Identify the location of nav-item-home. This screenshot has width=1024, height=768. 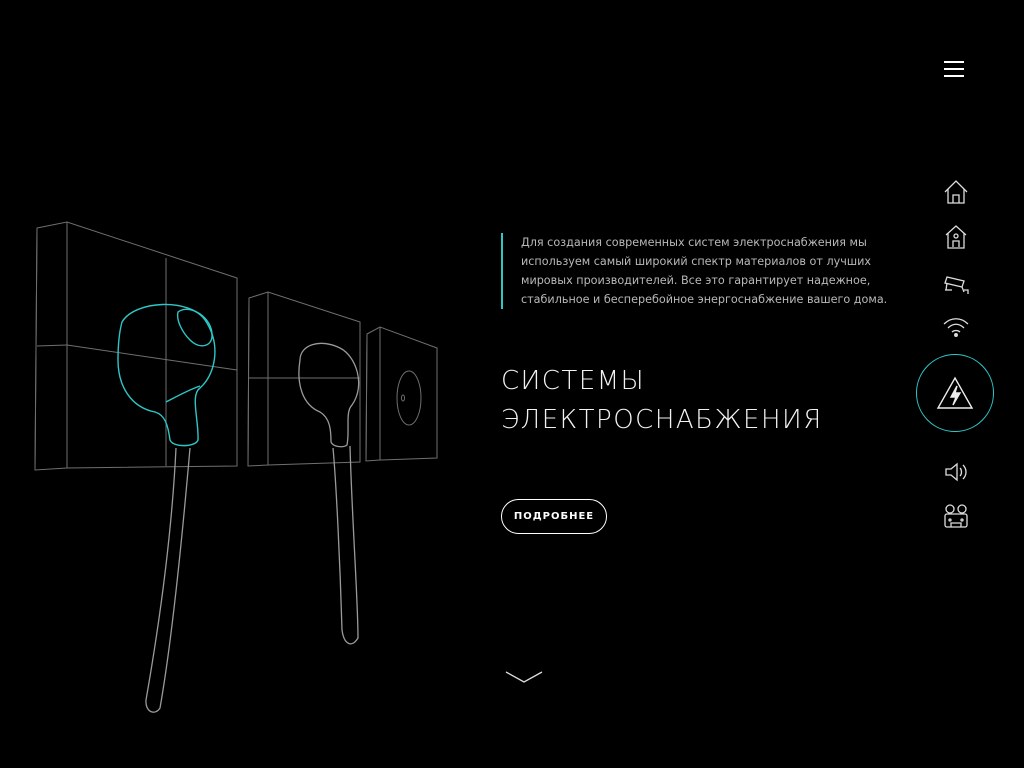
(956, 192).